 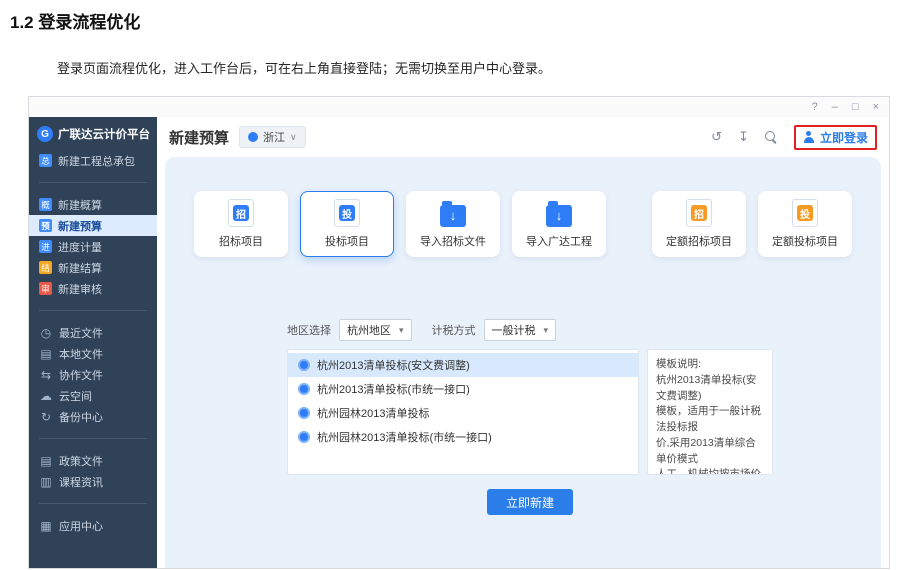 I want to click on app-center-icon: ▦, so click(x=46, y=525).